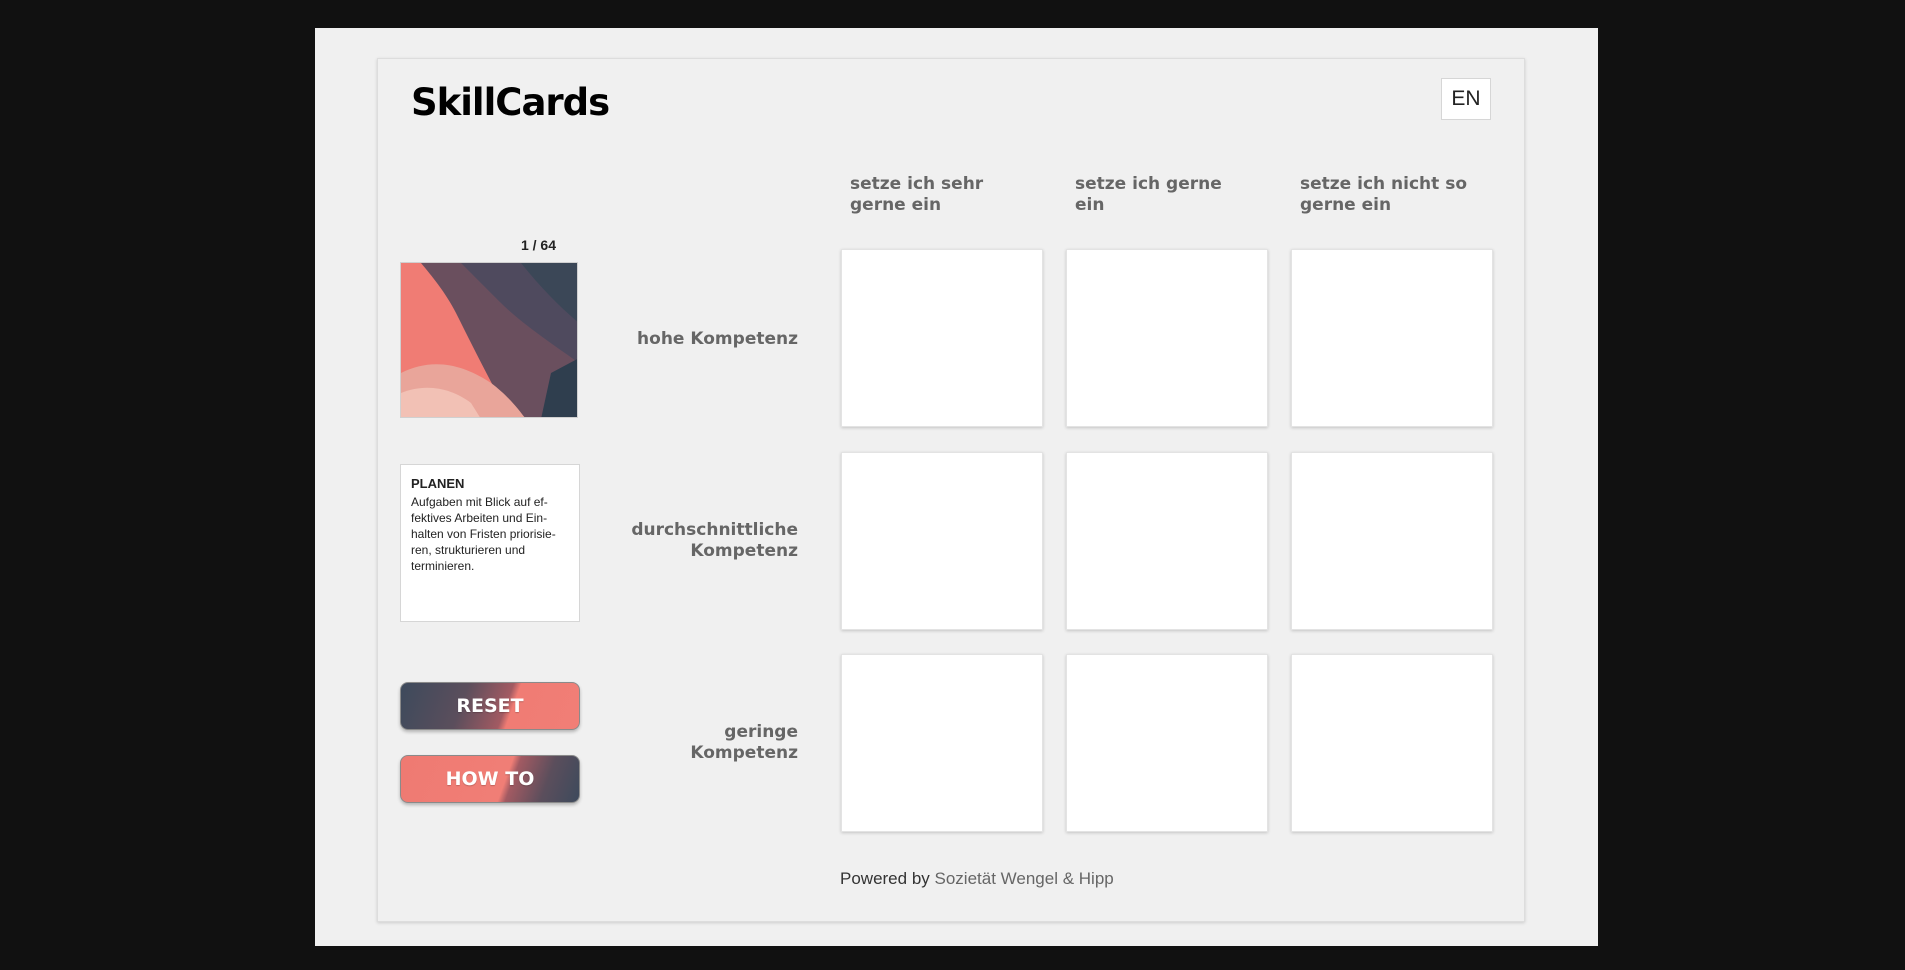  I want to click on howto-button-label: HOW TO, so click(490, 779).